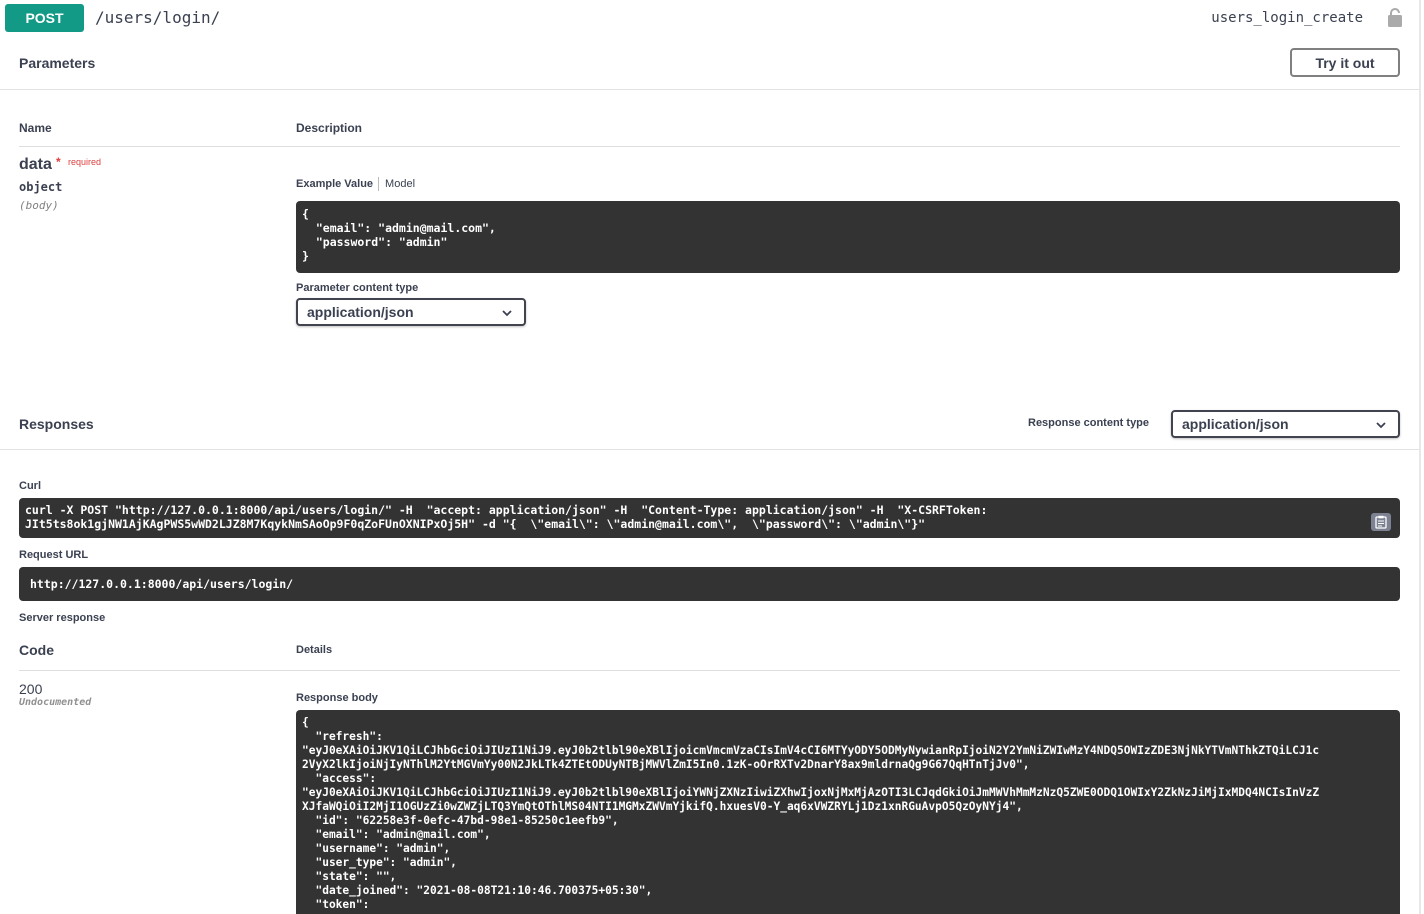 Image resolution: width=1424 pixels, height=914 pixels. I want to click on tab-example-value: Example Value, so click(334, 184).